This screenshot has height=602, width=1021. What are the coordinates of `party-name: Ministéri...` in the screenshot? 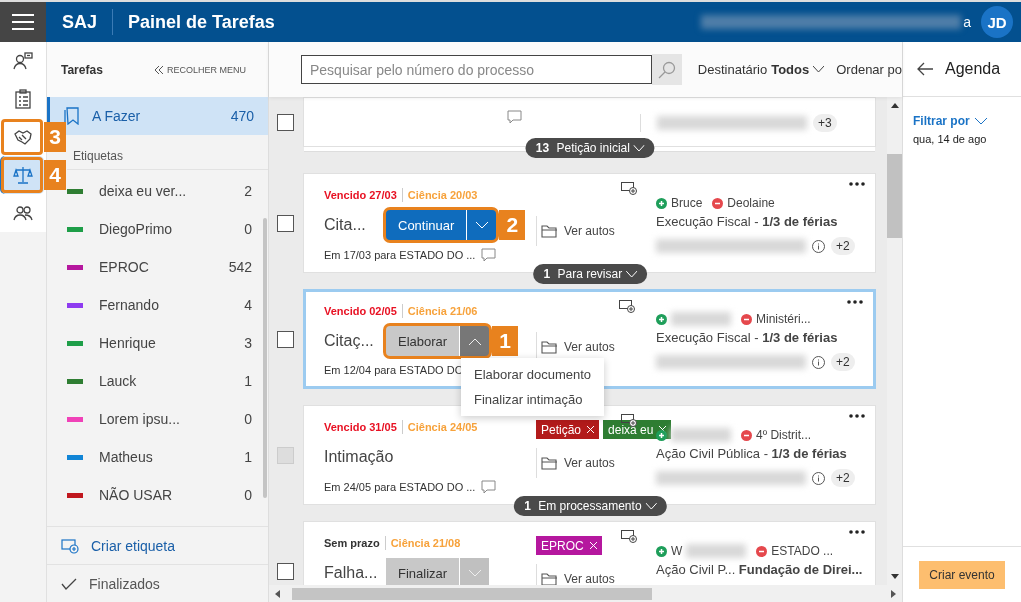 It's located at (783, 319).